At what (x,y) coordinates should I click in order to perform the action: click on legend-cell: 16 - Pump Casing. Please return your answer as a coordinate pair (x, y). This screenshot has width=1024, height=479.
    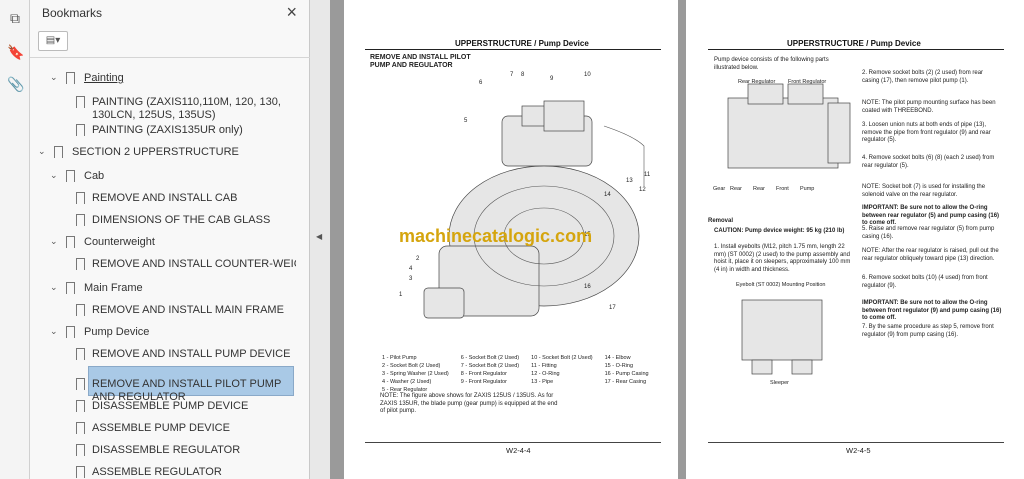
    Looking at the image, I should click on (626, 374).